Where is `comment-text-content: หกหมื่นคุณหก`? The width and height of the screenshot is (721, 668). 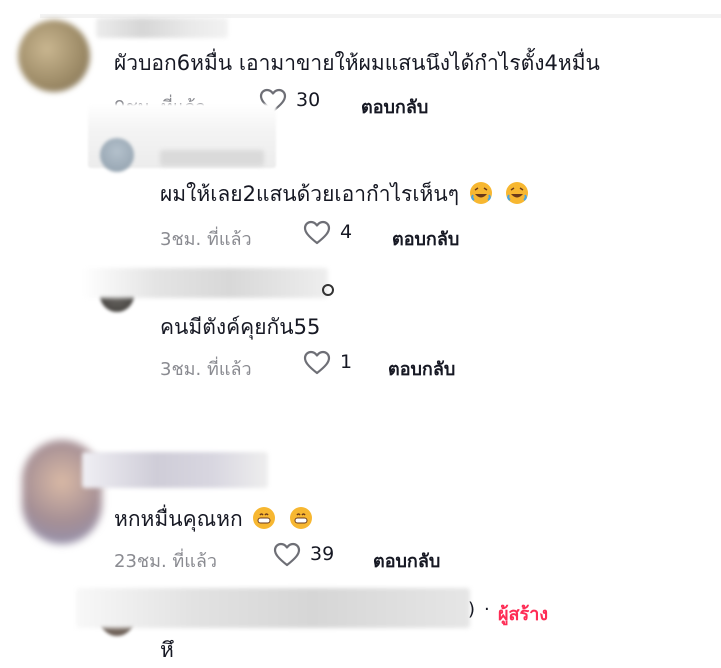 comment-text-content: หกหมื่นคุณหก is located at coordinates (178, 519).